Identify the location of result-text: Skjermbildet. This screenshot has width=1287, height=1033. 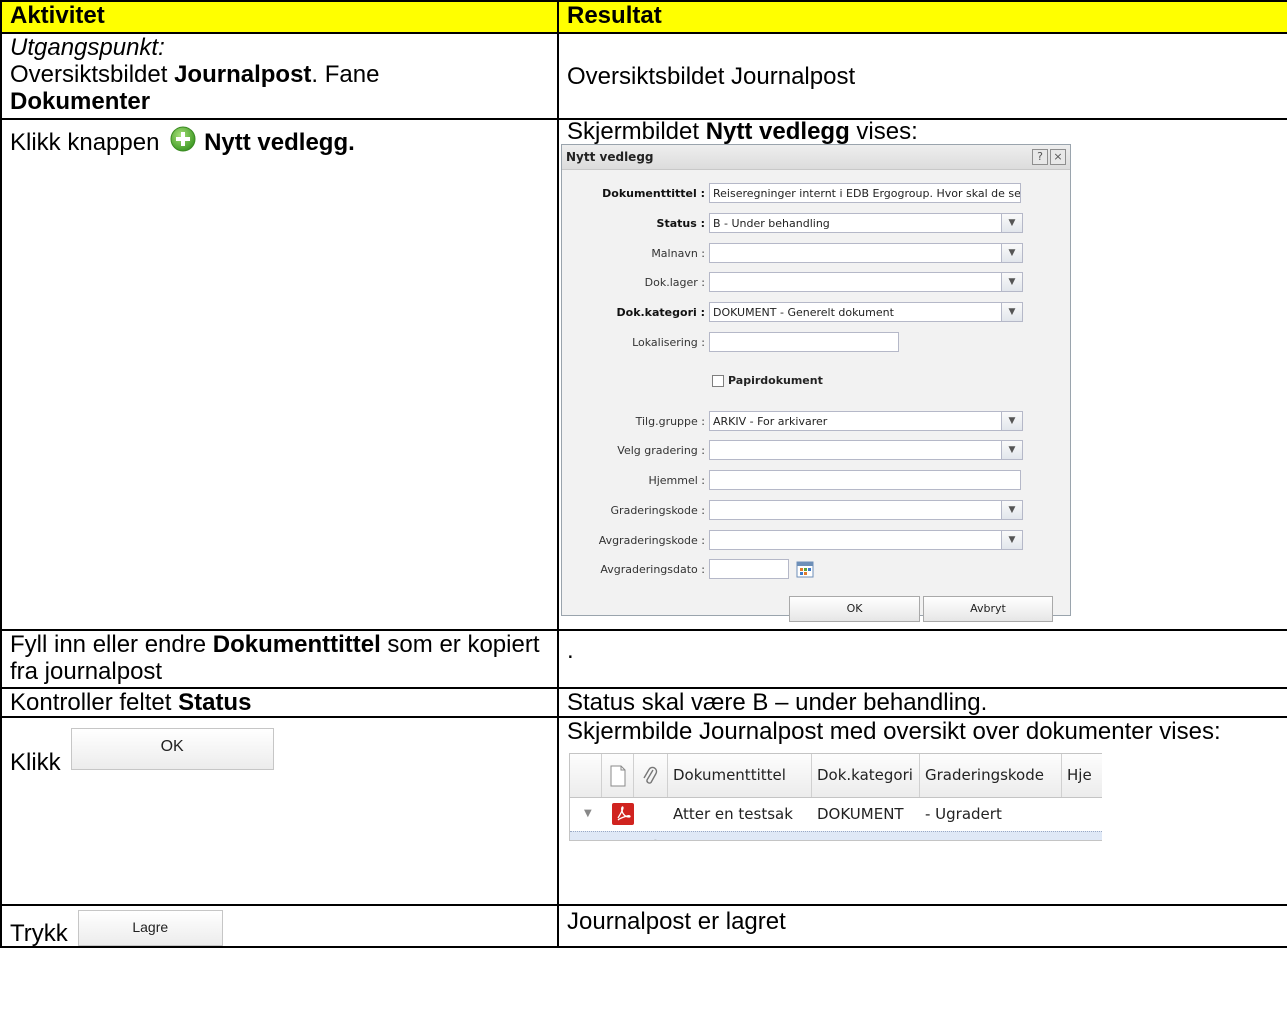
(636, 131).